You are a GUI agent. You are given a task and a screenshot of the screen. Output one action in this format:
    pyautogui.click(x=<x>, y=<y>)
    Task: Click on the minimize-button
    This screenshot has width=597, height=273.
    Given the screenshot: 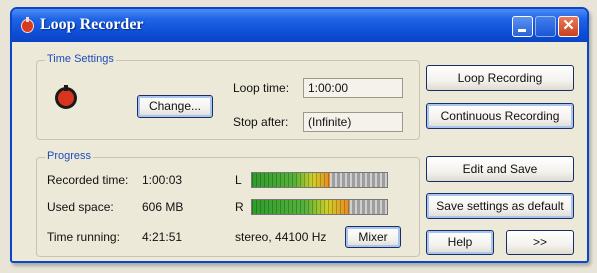 What is the action you would take?
    pyautogui.click(x=522, y=26)
    